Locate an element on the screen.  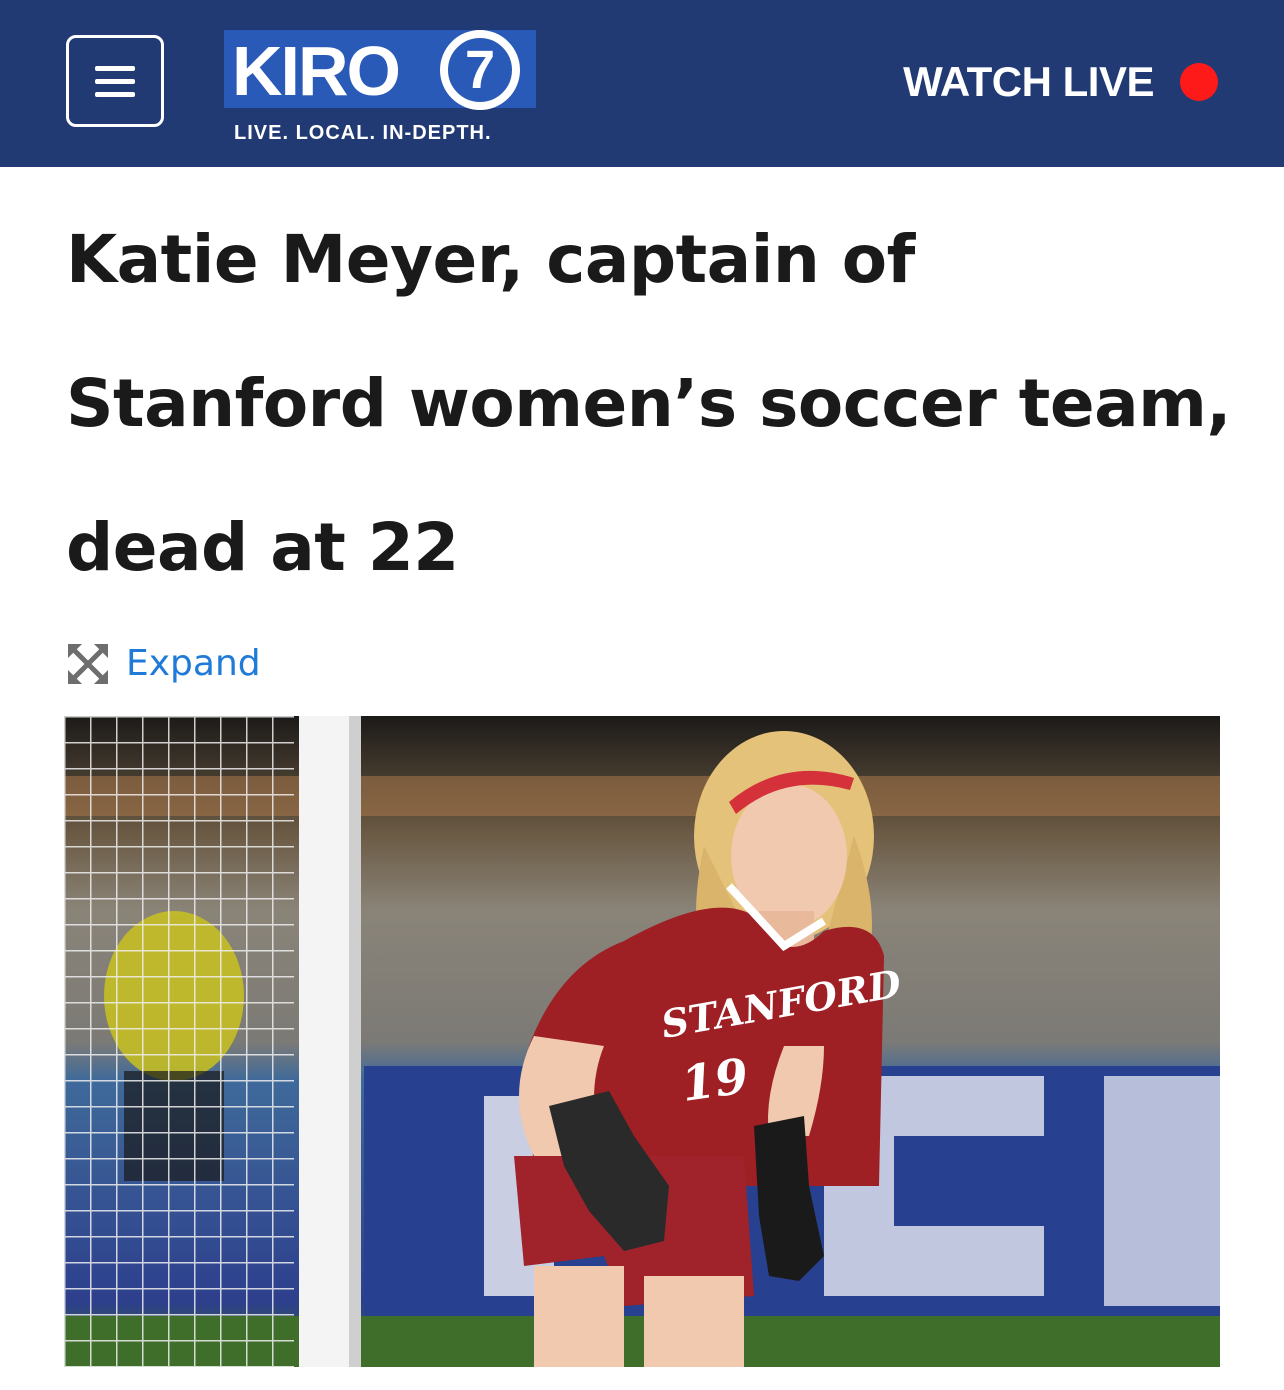
kiro7-logo: KIRO 7 LIVE. LOCAL. IN-DEPTH. is located at coordinates (381, 87).